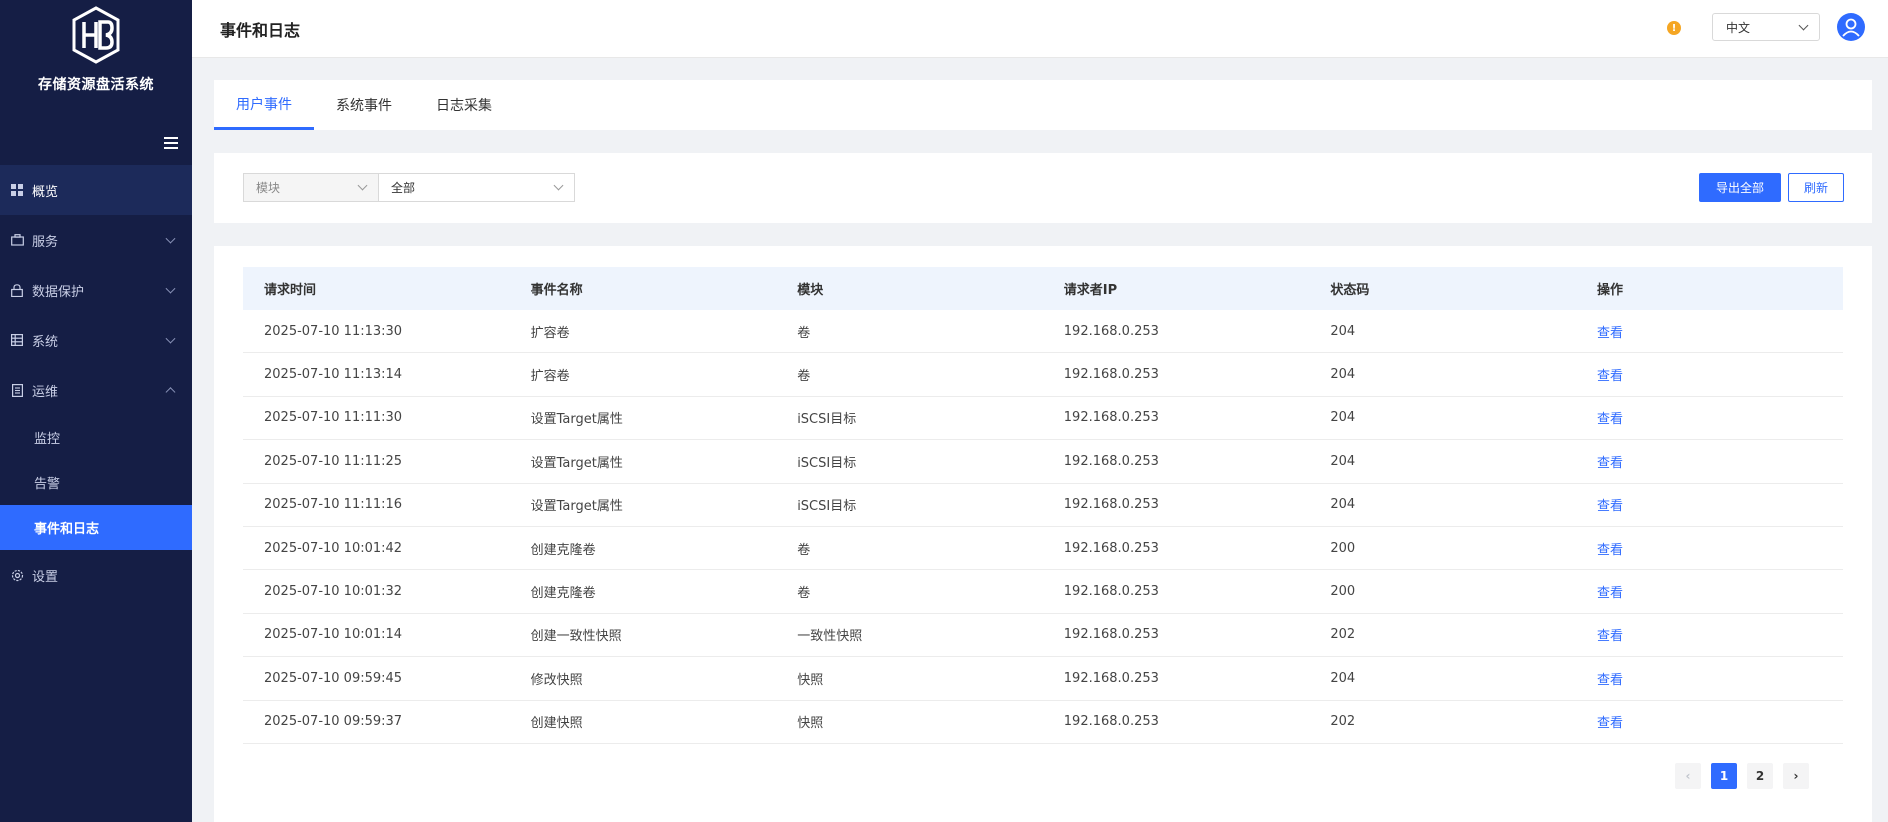 The image size is (1888, 822). I want to click on sidebar-subitem-monitoring: 监控, so click(96, 437).